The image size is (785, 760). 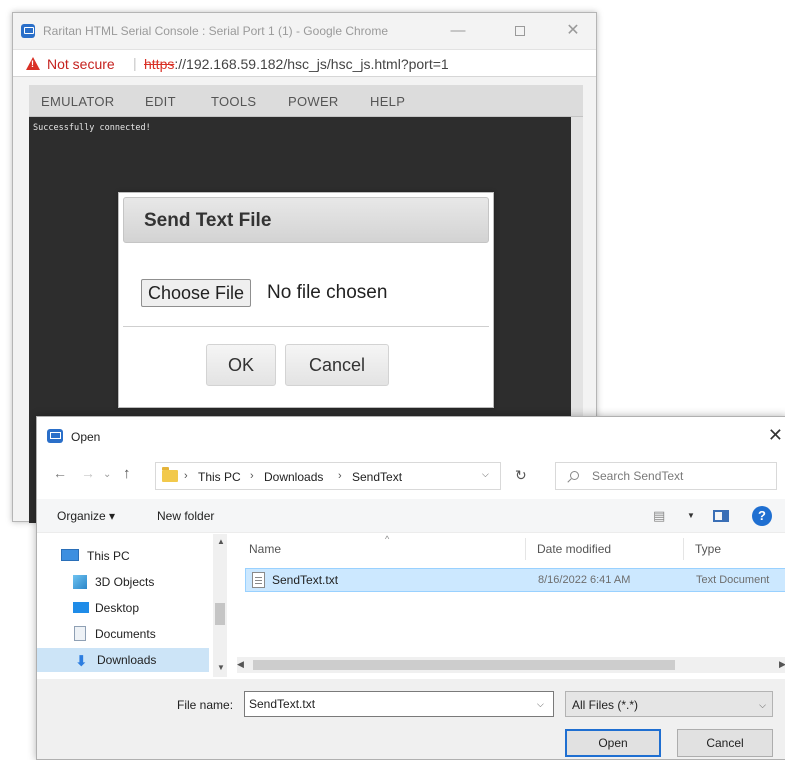 I want to click on send-dialog-divider, so click(x=306, y=326).